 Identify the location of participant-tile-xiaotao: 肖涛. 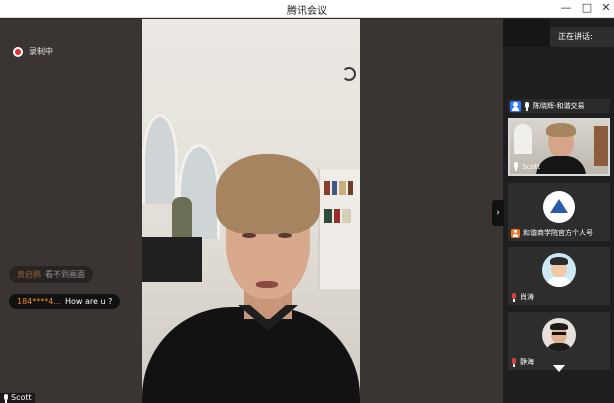
(559, 276).